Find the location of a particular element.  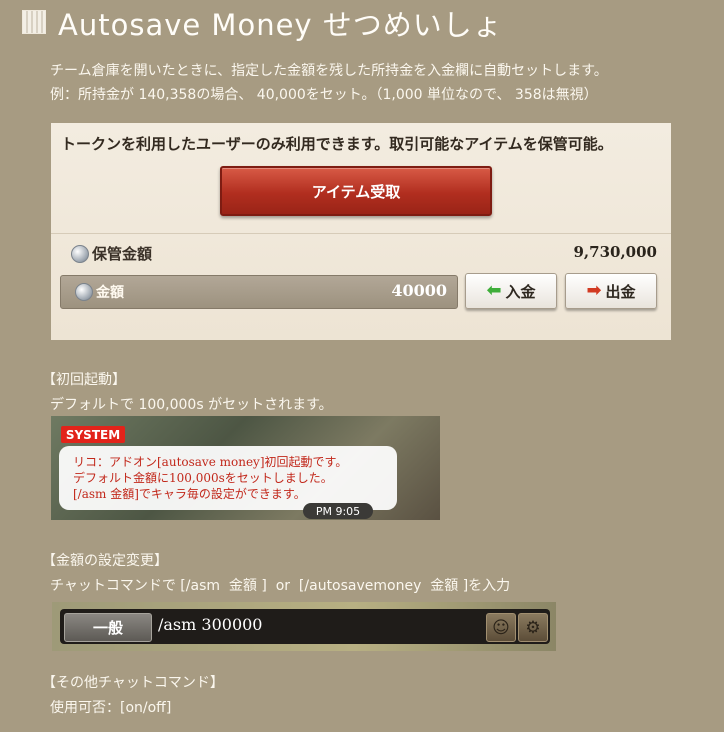

withdraw-label: 出金 is located at coordinates (620, 291).